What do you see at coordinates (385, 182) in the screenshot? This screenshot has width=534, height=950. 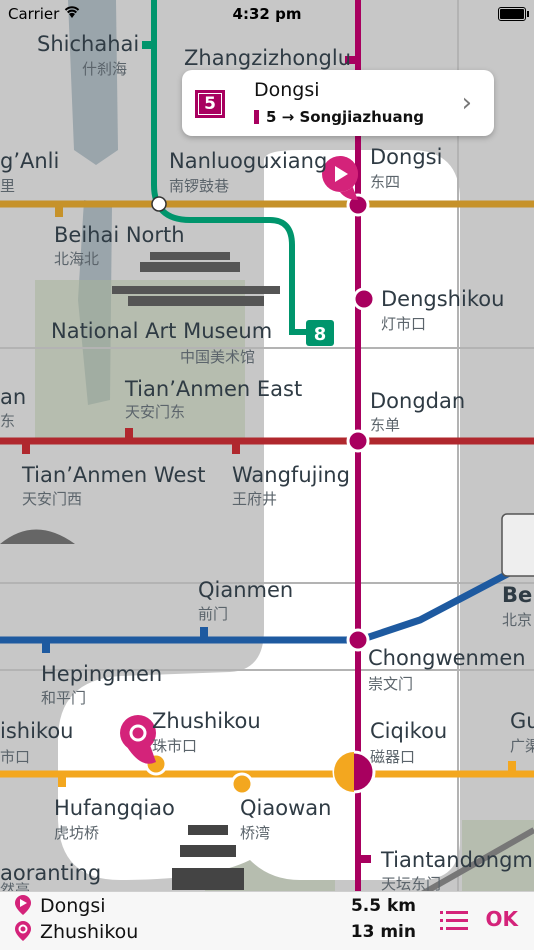 I see `label-dongsi-cn: 东四` at bounding box center [385, 182].